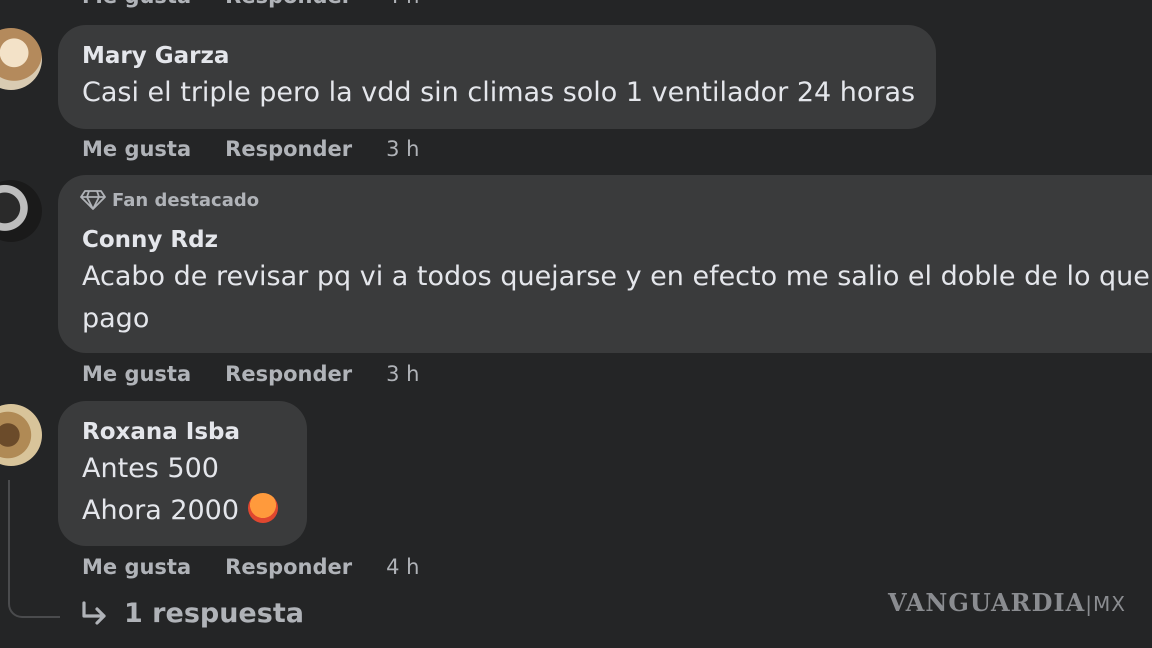 This screenshot has height=648, width=1152. I want to click on comment-author: Roxana Isba, so click(161, 432).